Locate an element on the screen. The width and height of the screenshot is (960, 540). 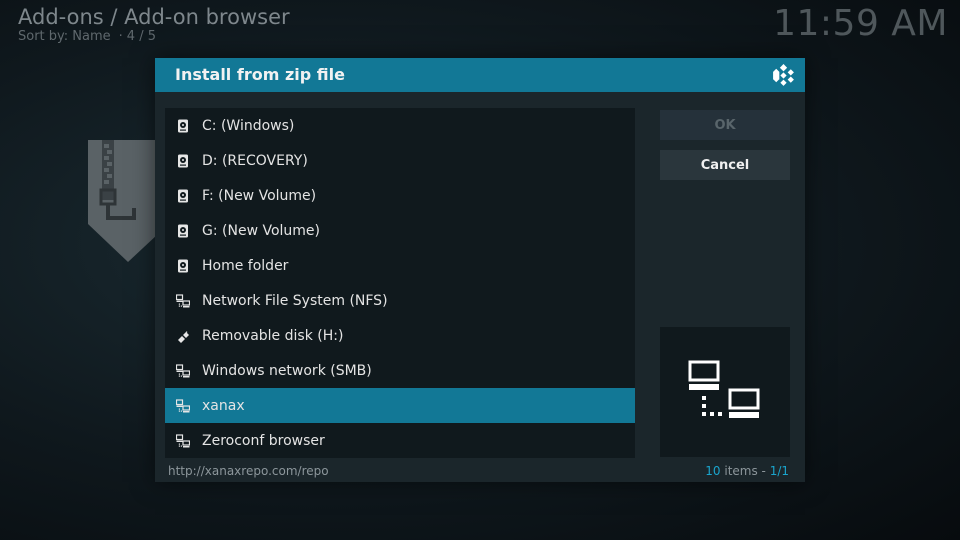
item-position: 4 / 5 is located at coordinates (141, 36).